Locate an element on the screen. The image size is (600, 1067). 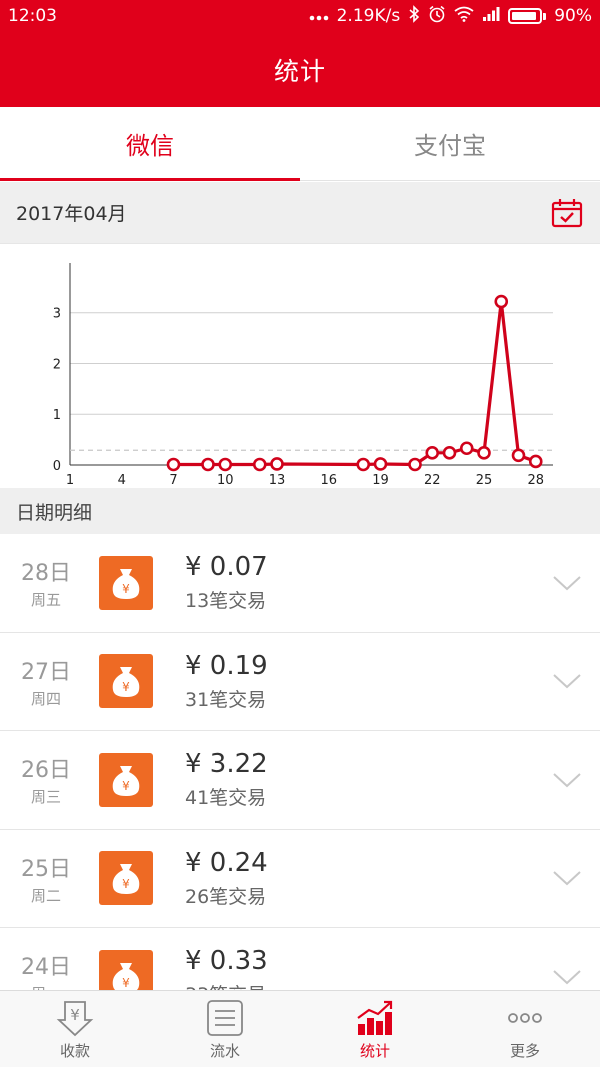
item-info: ¥ 0.24 26笔交易 is located at coordinates (368, 878).